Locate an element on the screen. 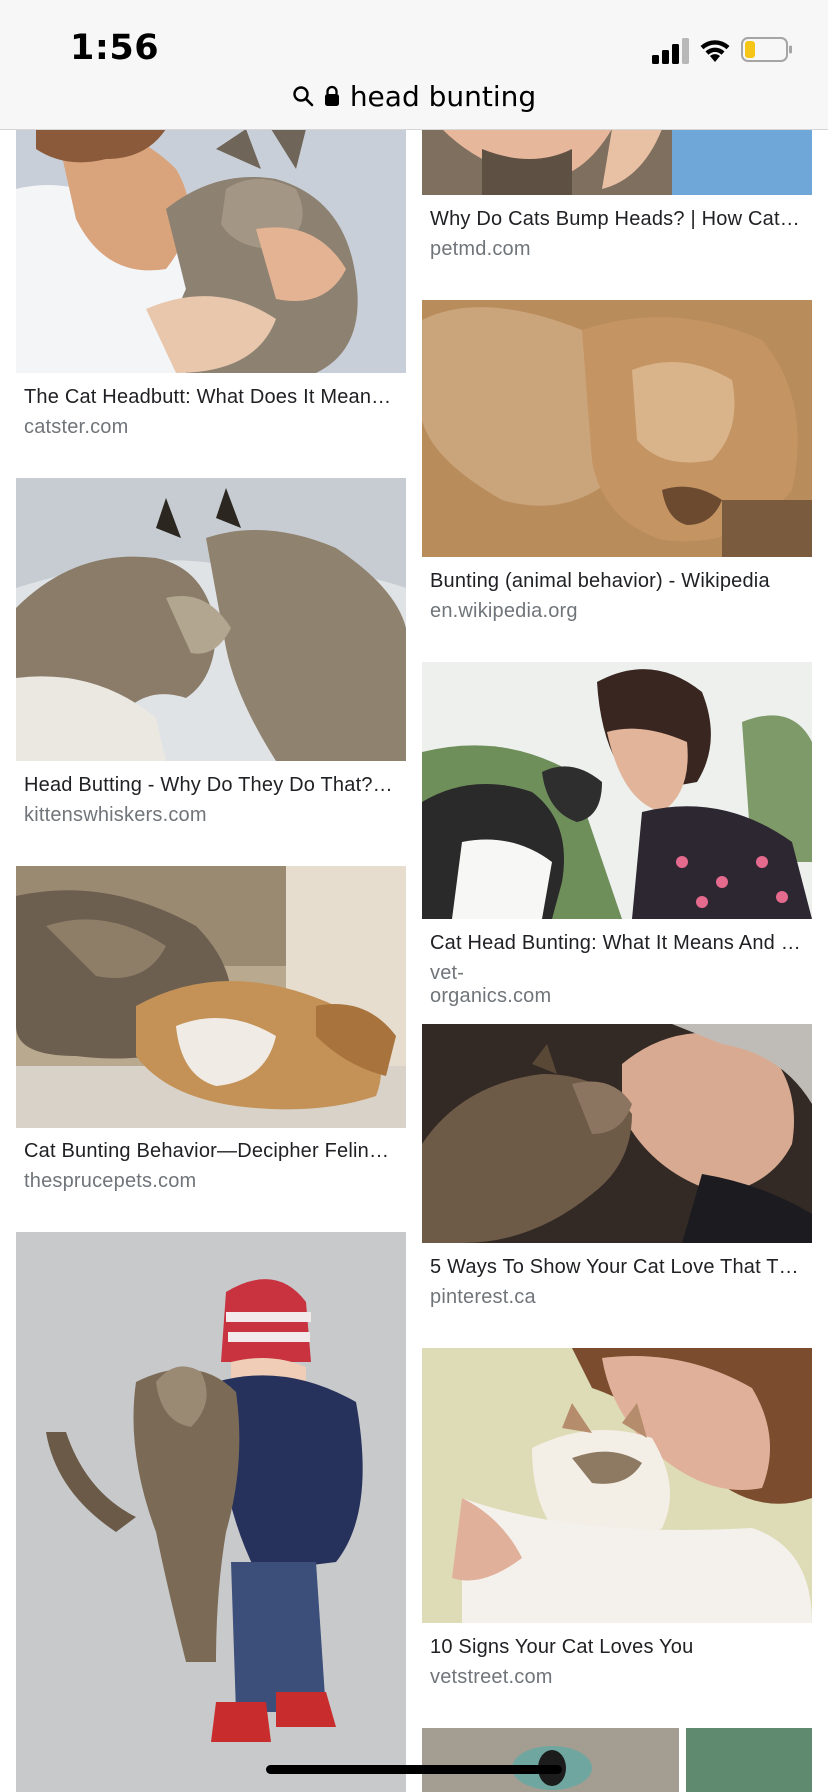  address-url: head bunting is located at coordinates (443, 96).